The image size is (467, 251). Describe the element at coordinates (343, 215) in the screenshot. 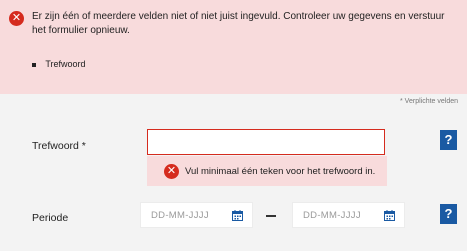

I see `period-to-input` at that location.